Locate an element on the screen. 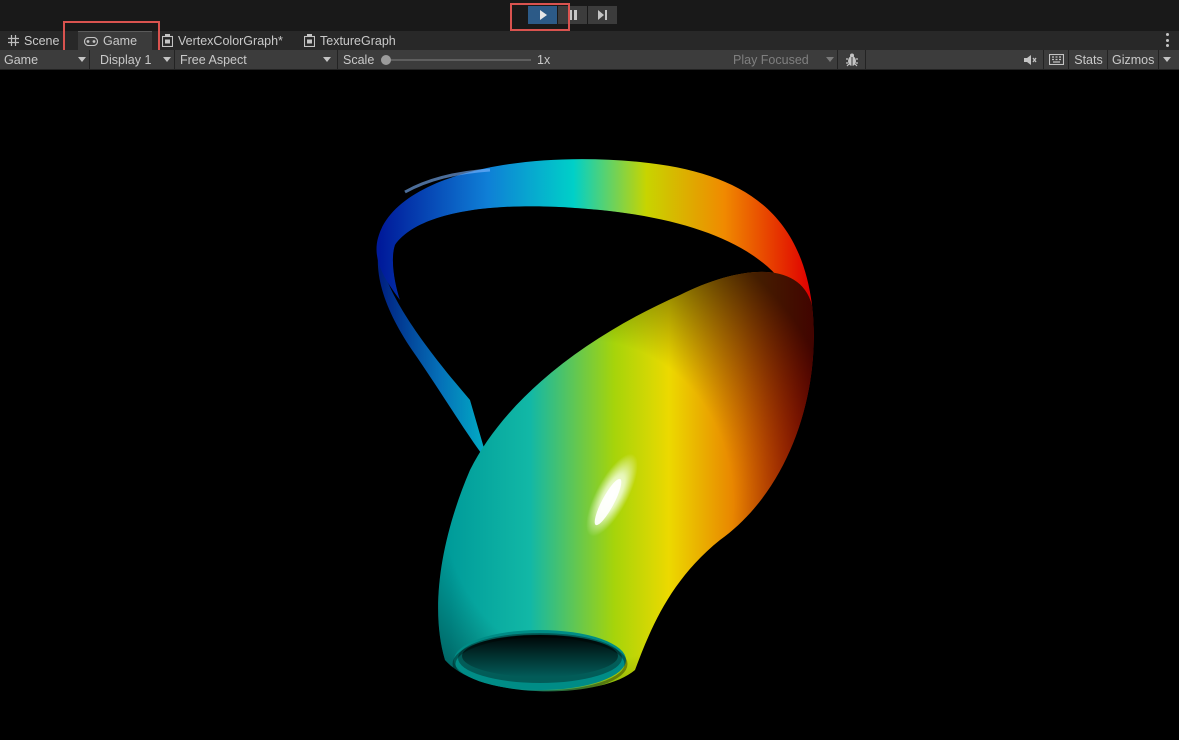 This screenshot has height=740, width=1179. scale-value: 1x is located at coordinates (544, 59).